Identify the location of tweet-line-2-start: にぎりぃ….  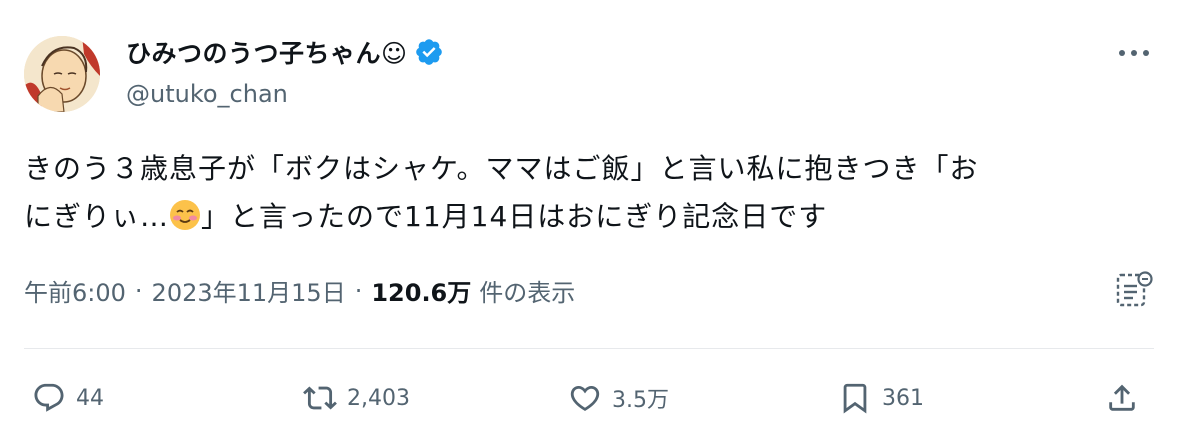
(97, 216).